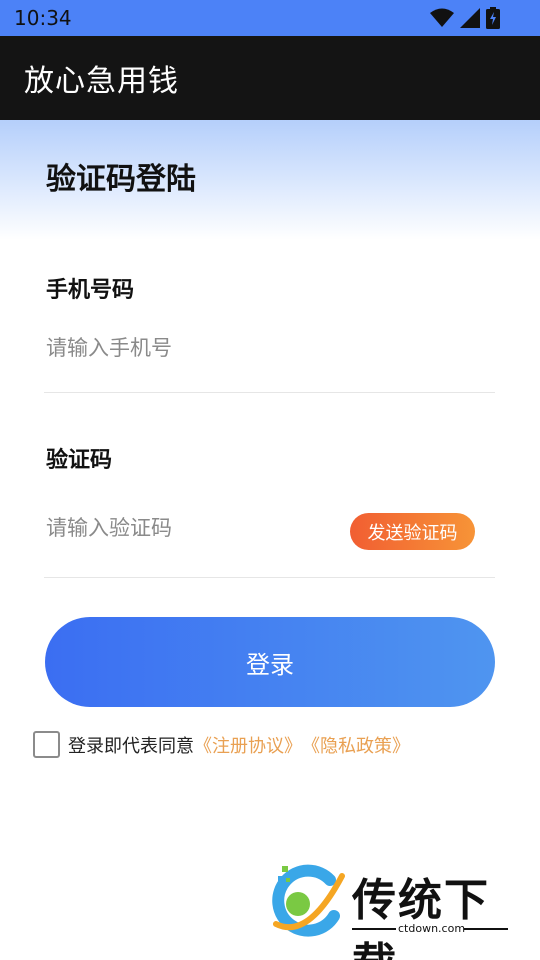  Describe the element at coordinates (191, 528) in the screenshot. I see `verification-code-input` at that location.